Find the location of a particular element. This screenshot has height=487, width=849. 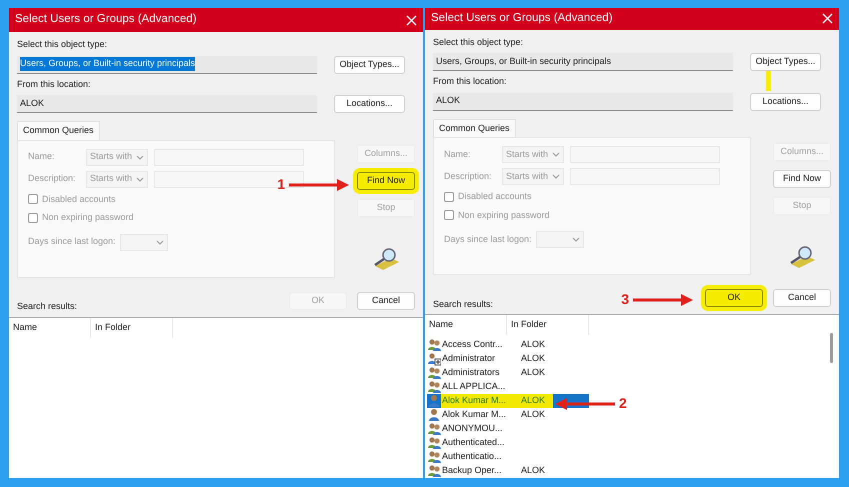

list-row: Administrators ALOK is located at coordinates (508, 373).